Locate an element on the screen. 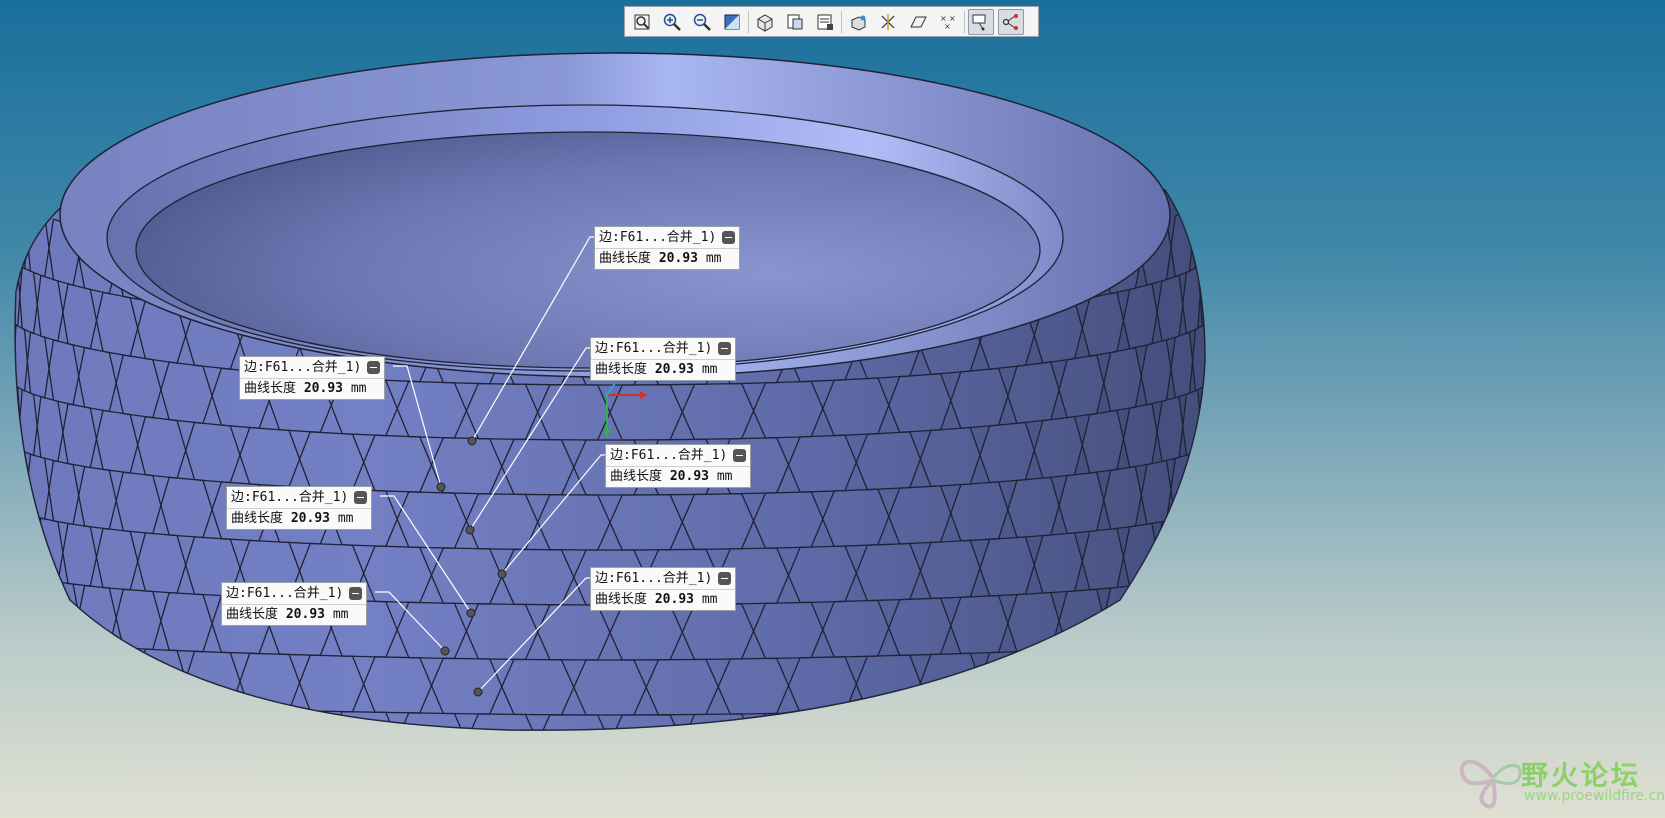  spin-center-button is located at coordinates (1011, 21).